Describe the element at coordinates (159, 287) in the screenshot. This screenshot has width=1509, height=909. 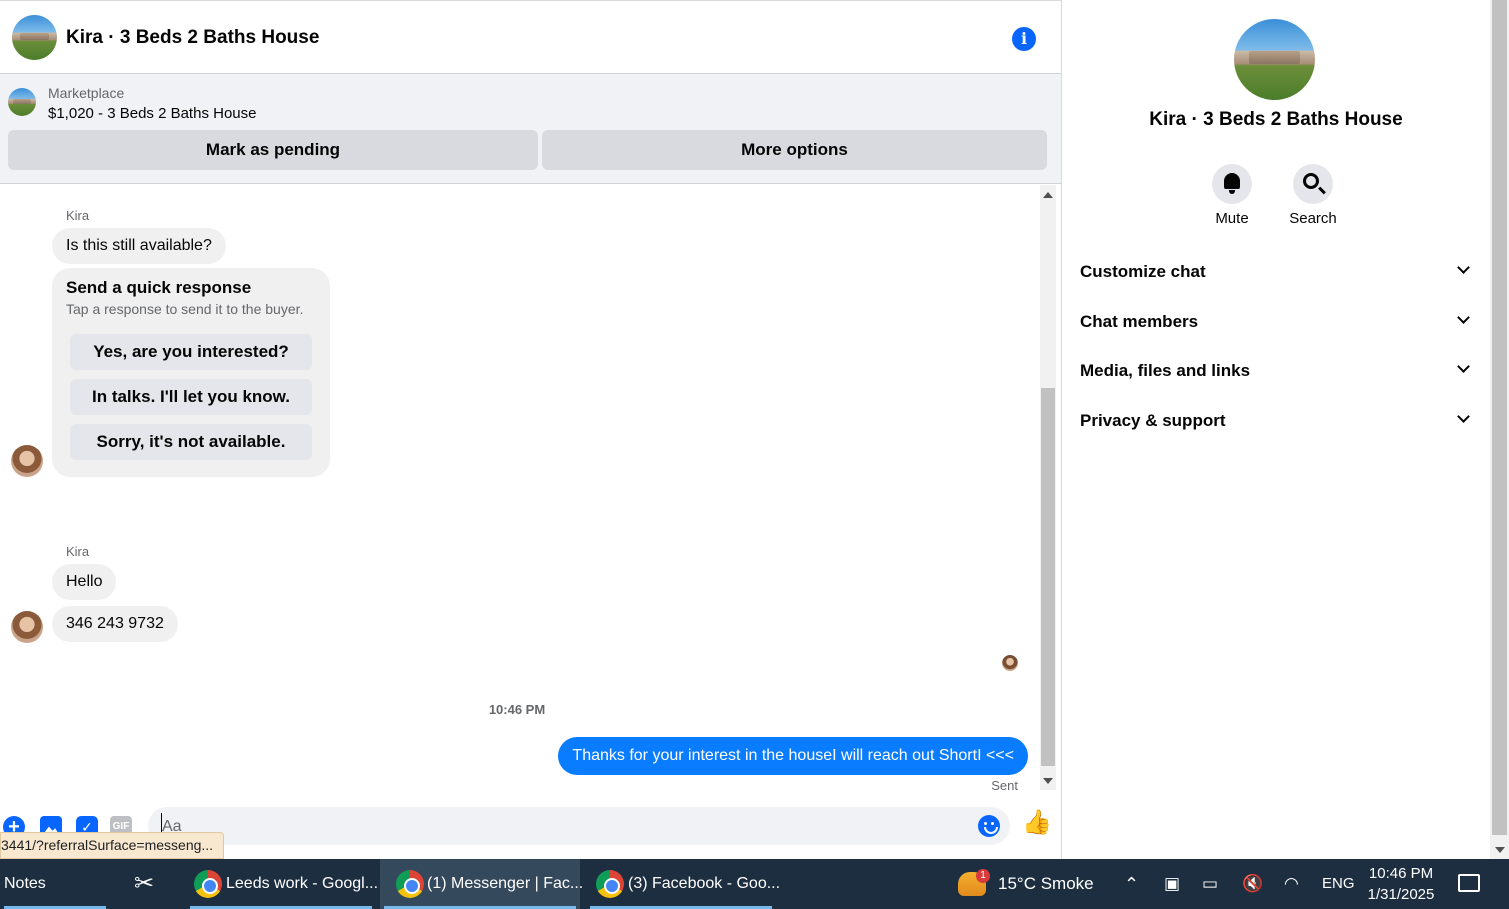
I see `quick-response-title: Send a quick response` at that location.